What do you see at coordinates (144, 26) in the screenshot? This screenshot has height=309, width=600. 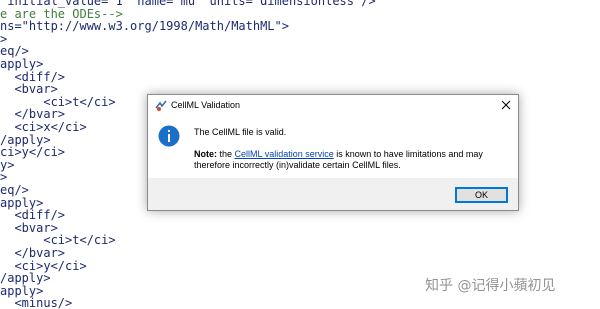 I see `code-line: ns="http://www.w3.org/1998/Math/MathML">` at bounding box center [144, 26].